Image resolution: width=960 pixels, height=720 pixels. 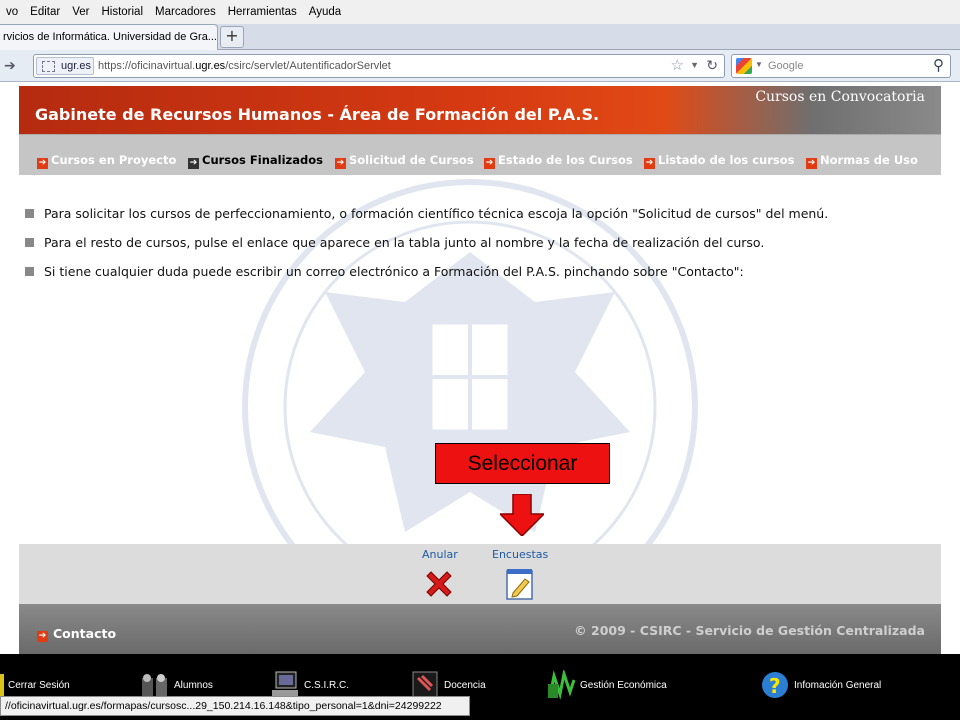 What do you see at coordinates (520, 584) in the screenshot?
I see `survey-edit-icon` at bounding box center [520, 584].